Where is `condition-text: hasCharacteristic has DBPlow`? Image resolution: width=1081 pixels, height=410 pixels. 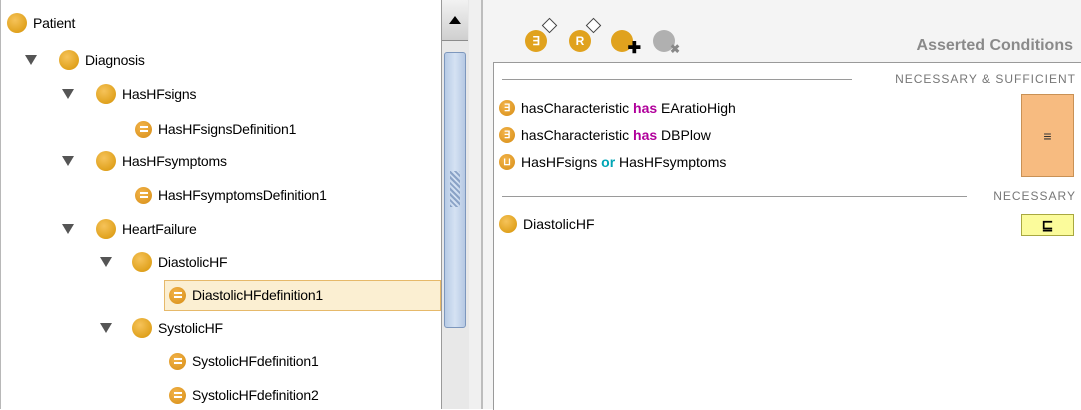 condition-text: hasCharacteristic has DBPlow is located at coordinates (616, 135).